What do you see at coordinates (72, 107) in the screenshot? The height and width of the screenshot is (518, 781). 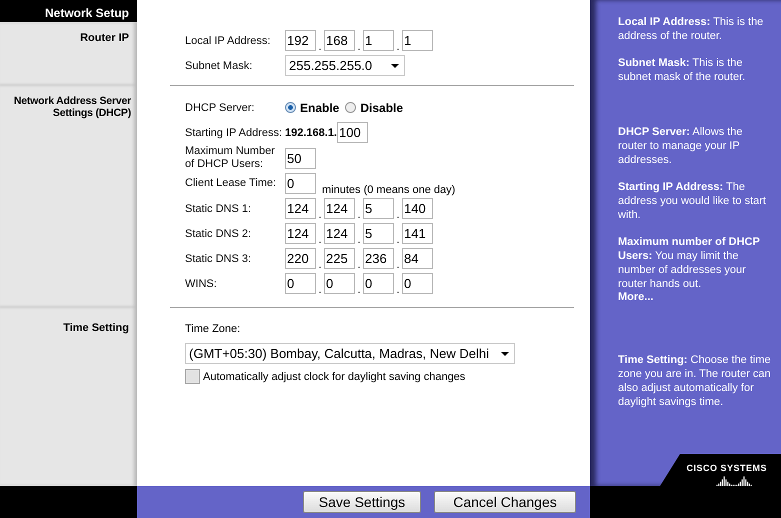 I see `section-label: Network Address Server Settings (DHCP)` at bounding box center [72, 107].